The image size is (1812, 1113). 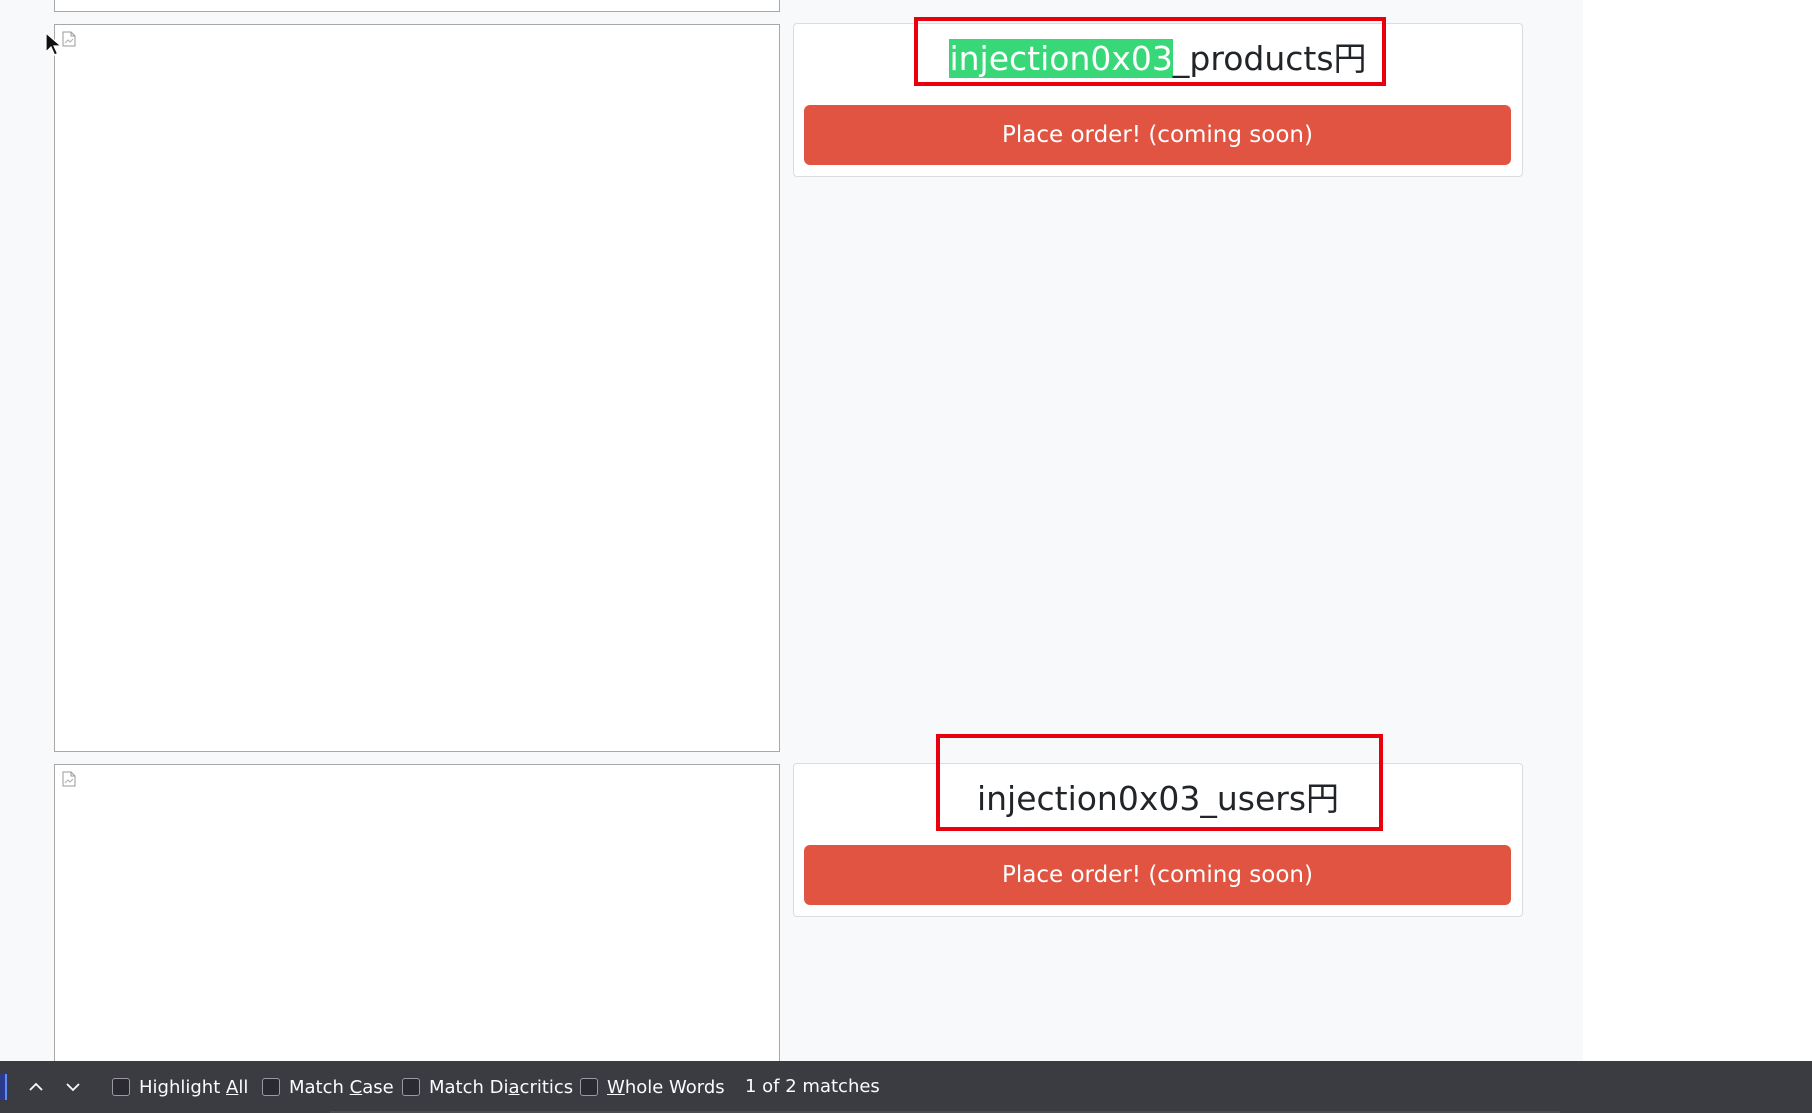 I want to click on product-title: injection0x03_products円, so click(x=1158, y=59).